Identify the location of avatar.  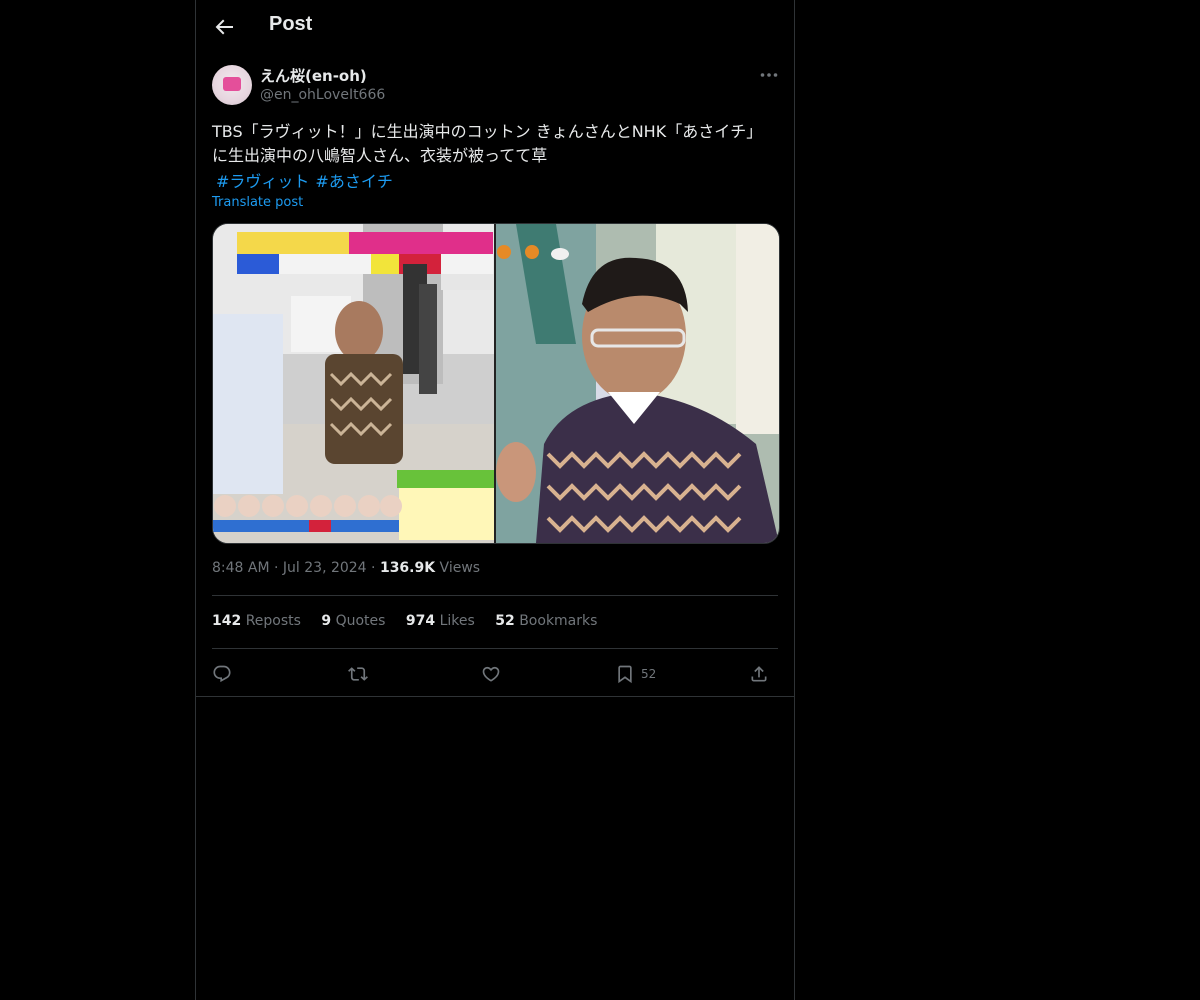
(232, 85).